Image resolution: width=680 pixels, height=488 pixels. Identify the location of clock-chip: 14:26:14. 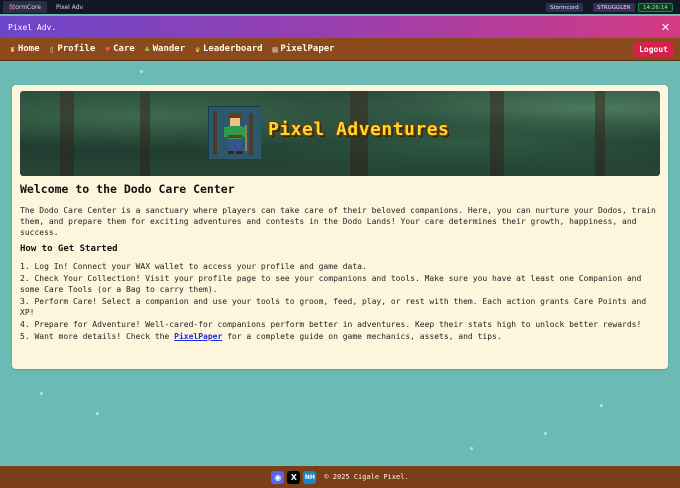
(655, 7).